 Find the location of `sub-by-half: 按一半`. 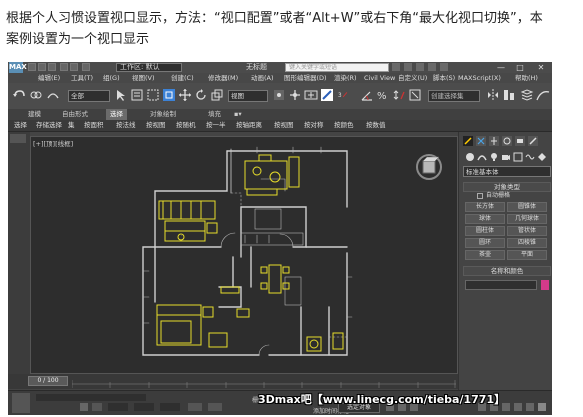

sub-by-half: 按一半 is located at coordinates (216, 125).